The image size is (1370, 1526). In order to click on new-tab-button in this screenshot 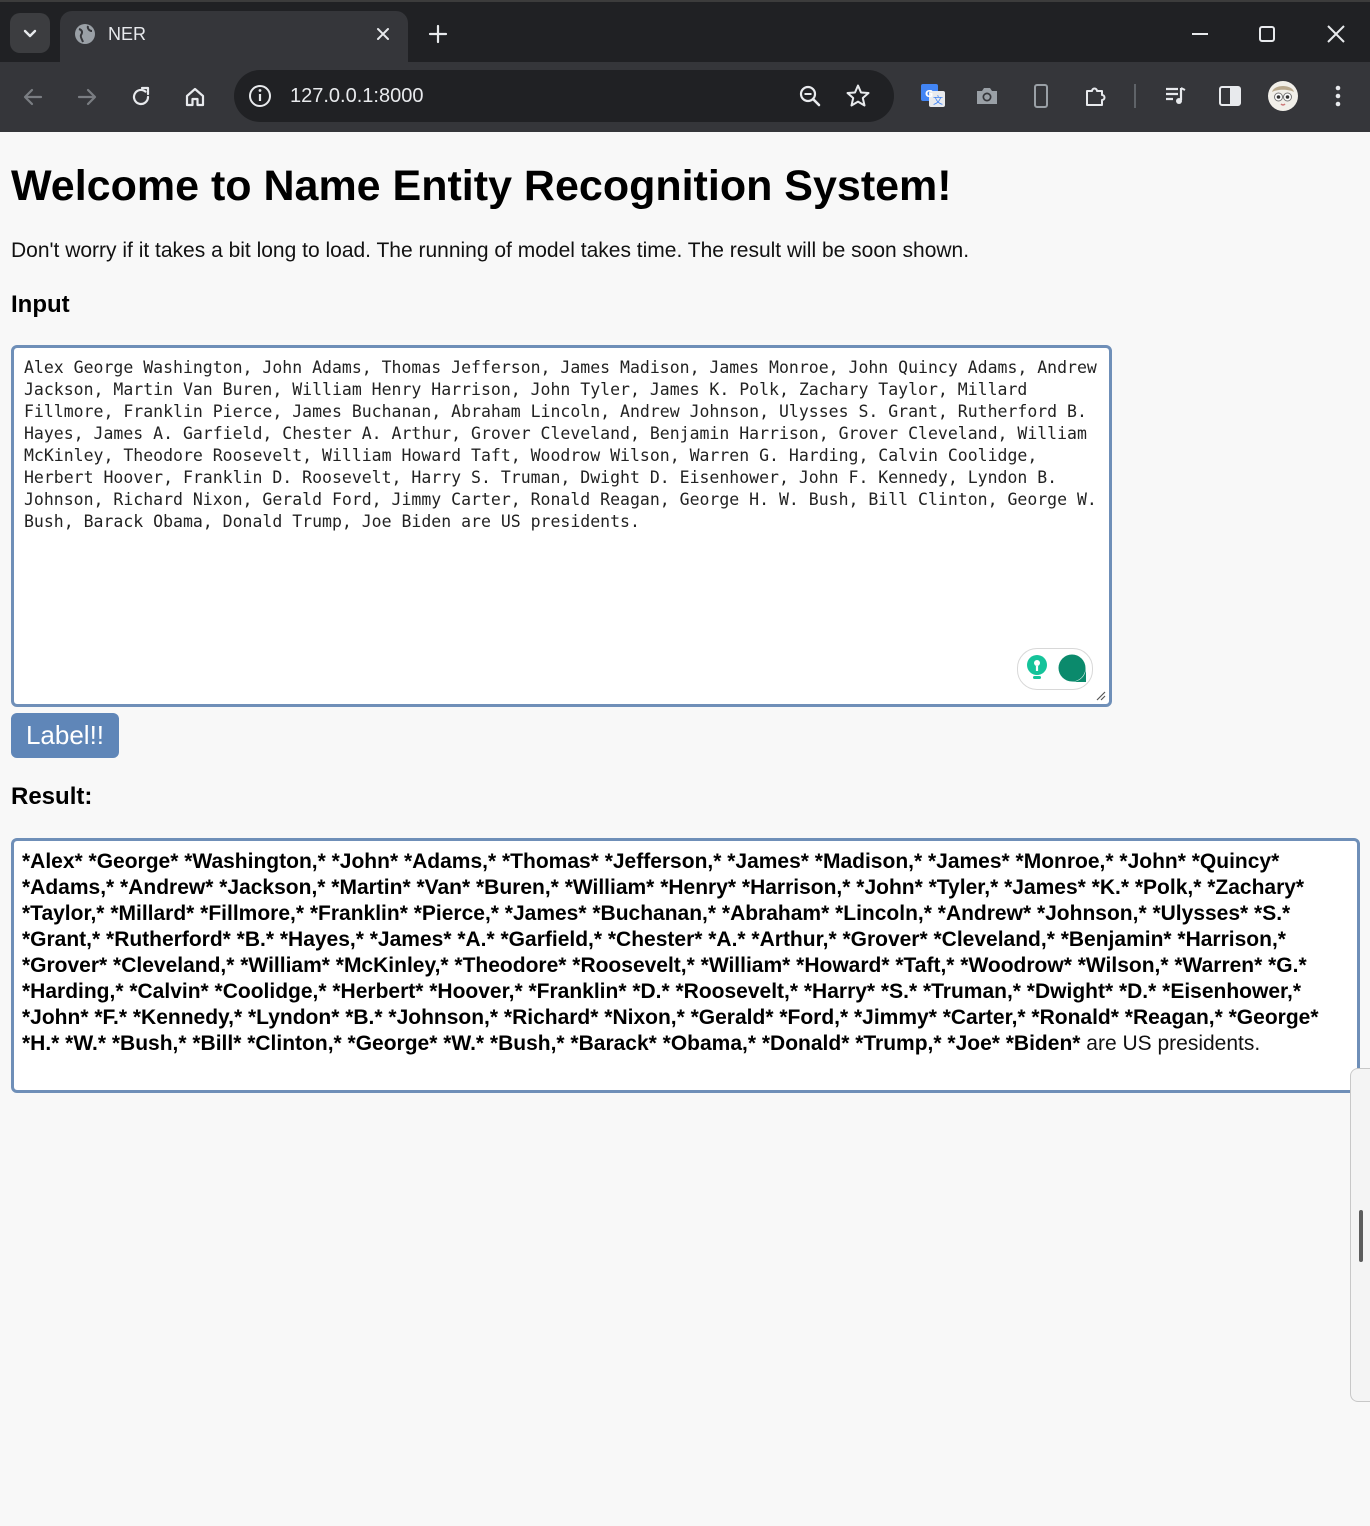, I will do `click(438, 34)`.